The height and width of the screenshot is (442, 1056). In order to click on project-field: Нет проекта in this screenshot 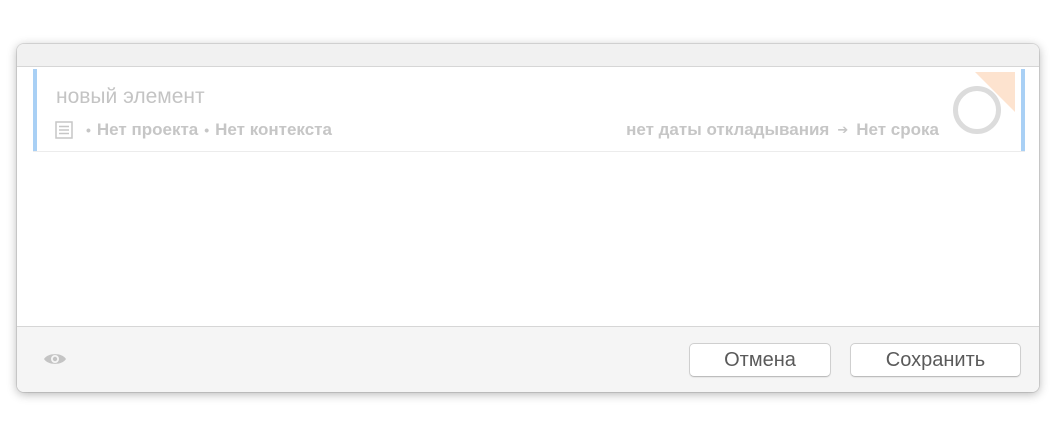, I will do `click(147, 130)`.